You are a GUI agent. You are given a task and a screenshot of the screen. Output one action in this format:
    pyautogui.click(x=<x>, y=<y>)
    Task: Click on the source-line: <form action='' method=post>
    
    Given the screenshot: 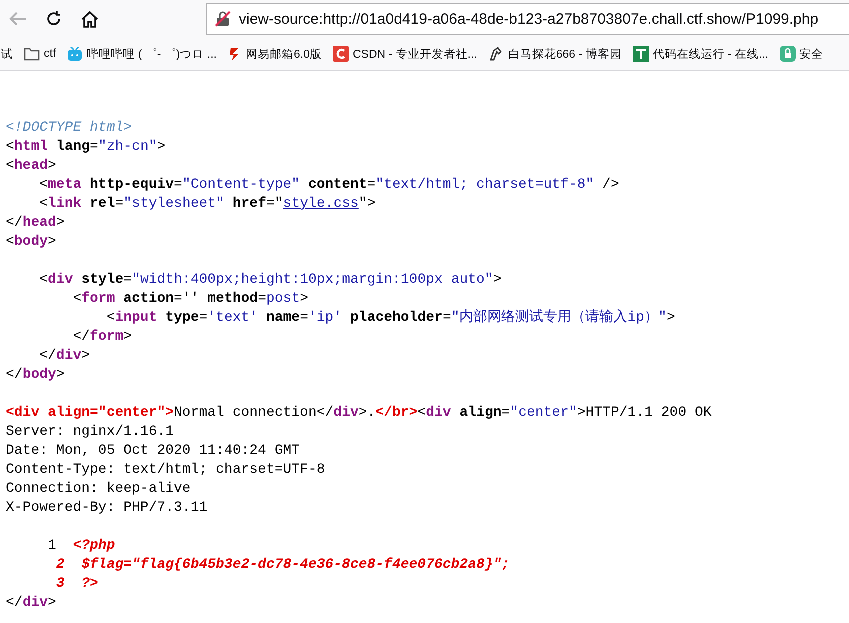 What is the action you would take?
    pyautogui.click(x=191, y=299)
    